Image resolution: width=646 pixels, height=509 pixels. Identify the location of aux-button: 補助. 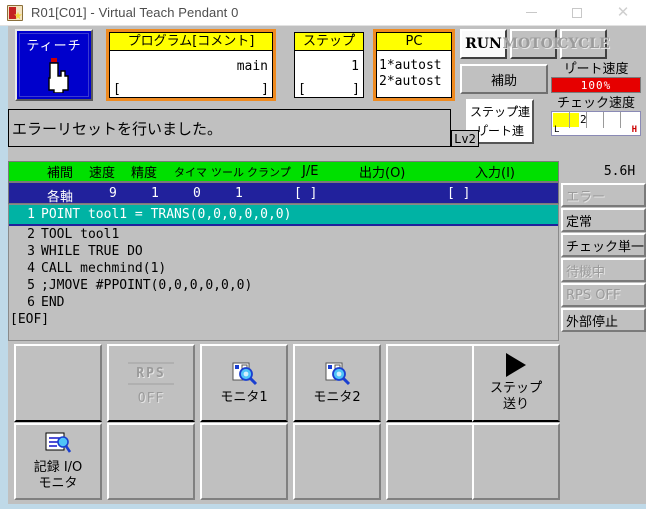
(504, 79).